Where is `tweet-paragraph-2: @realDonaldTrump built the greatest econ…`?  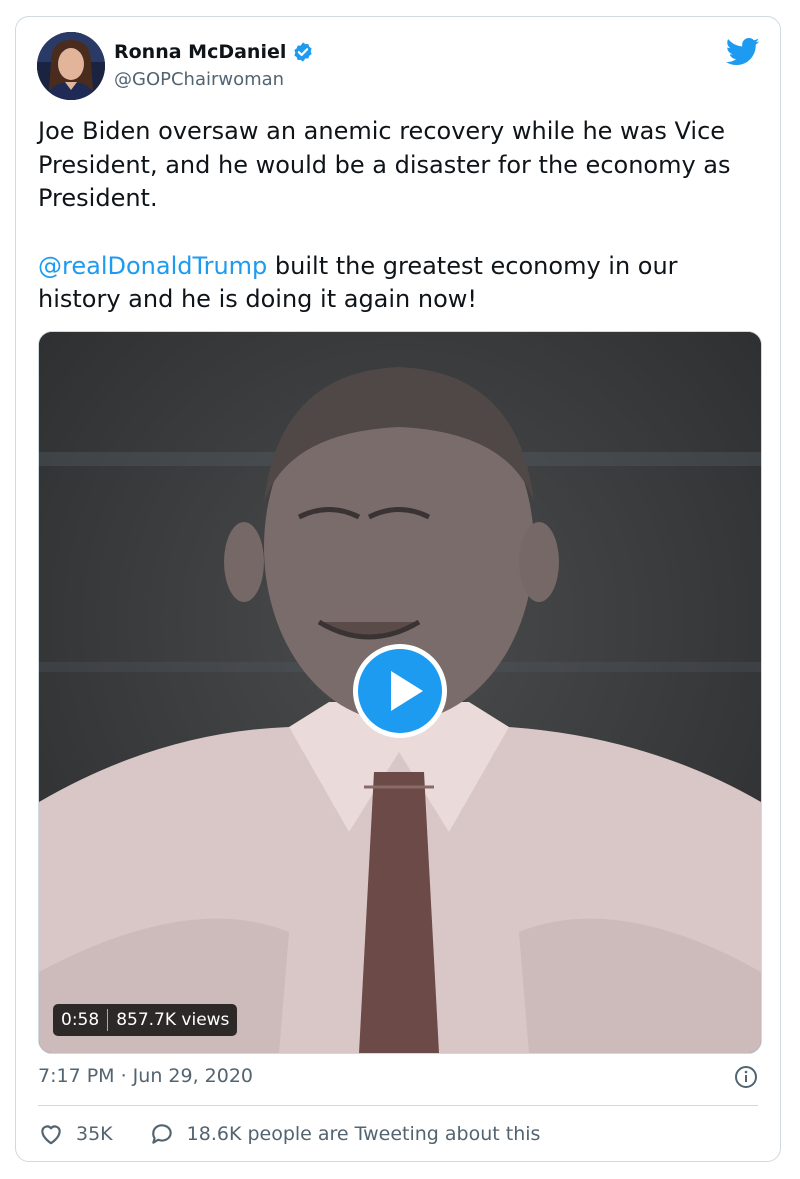
tweet-paragraph-2: @realDonaldTrump built the greatest econ… is located at coordinates (400, 283).